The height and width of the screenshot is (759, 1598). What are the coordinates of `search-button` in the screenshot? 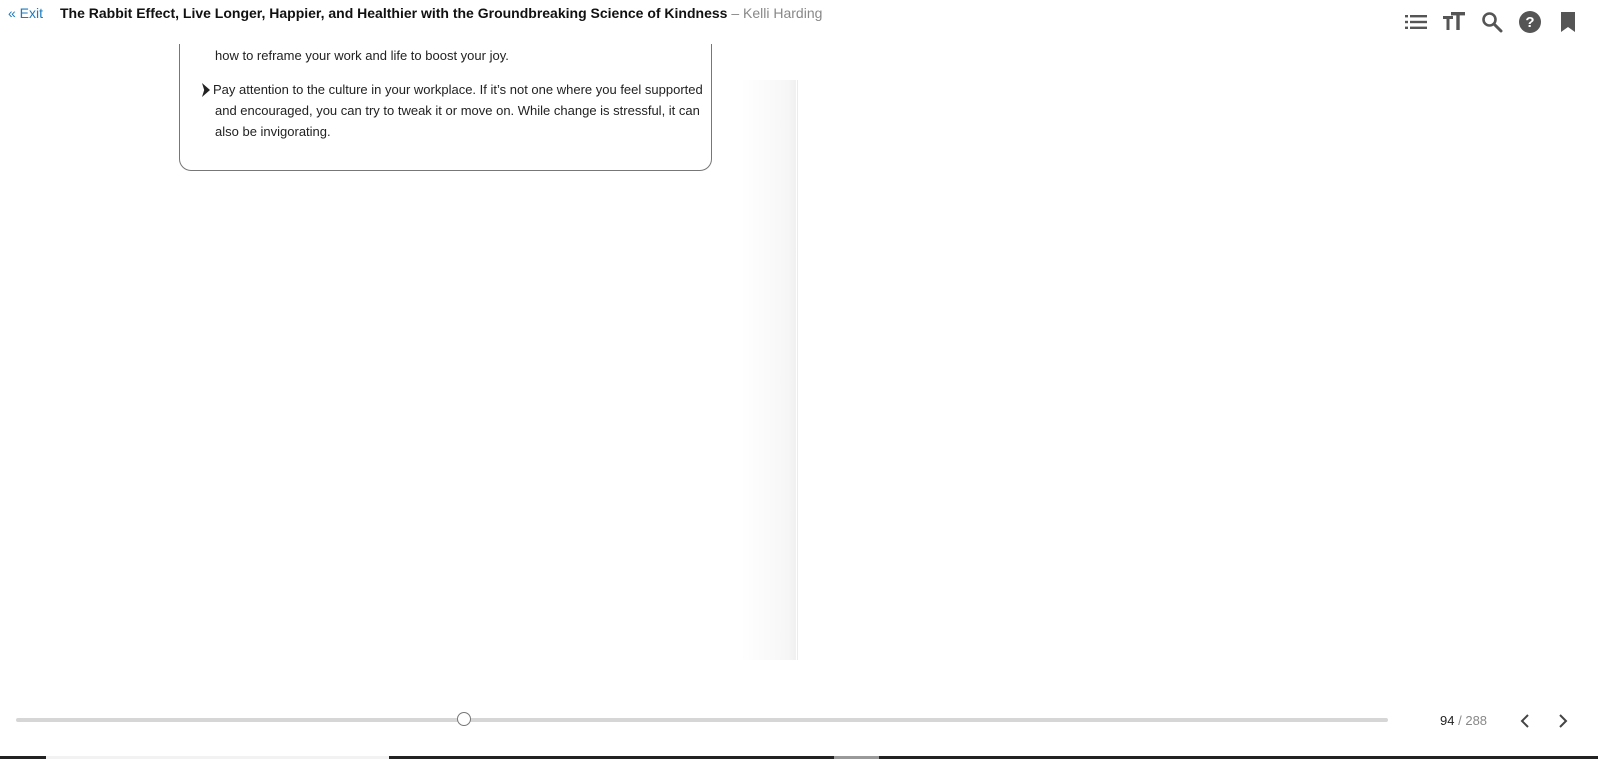 It's located at (1492, 22).